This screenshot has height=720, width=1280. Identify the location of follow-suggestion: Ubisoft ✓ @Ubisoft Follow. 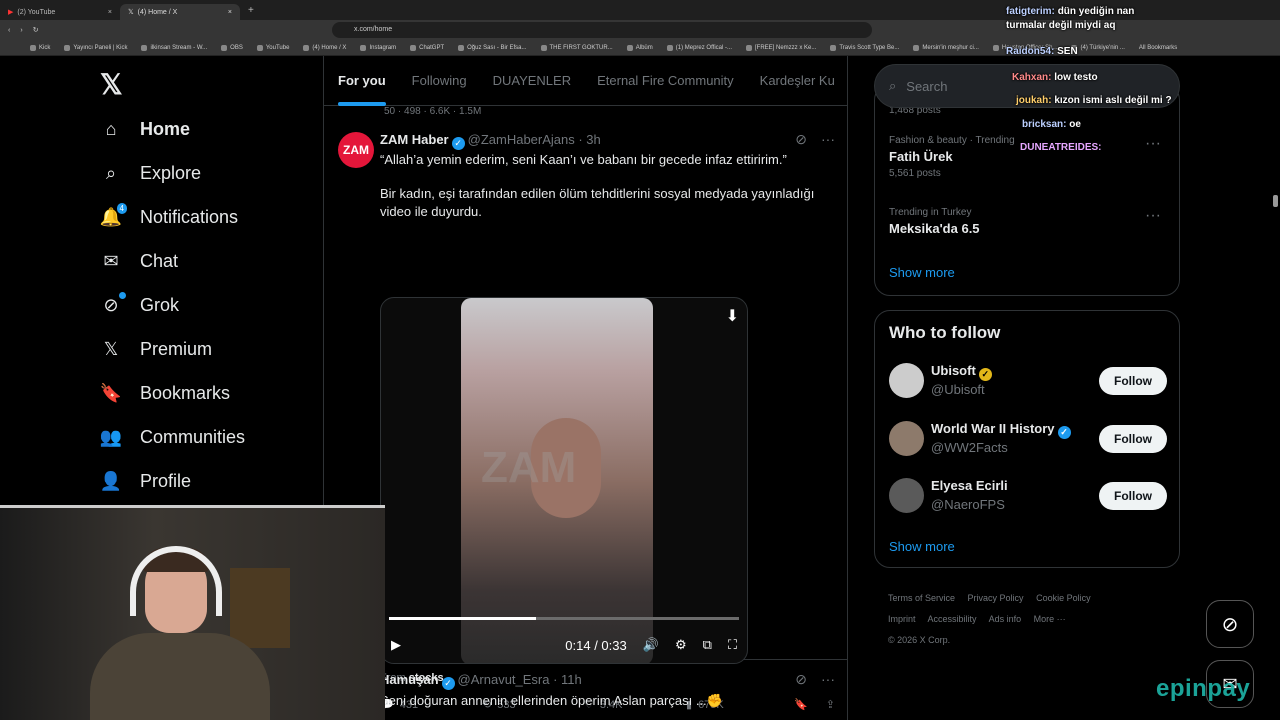
(1028, 383).